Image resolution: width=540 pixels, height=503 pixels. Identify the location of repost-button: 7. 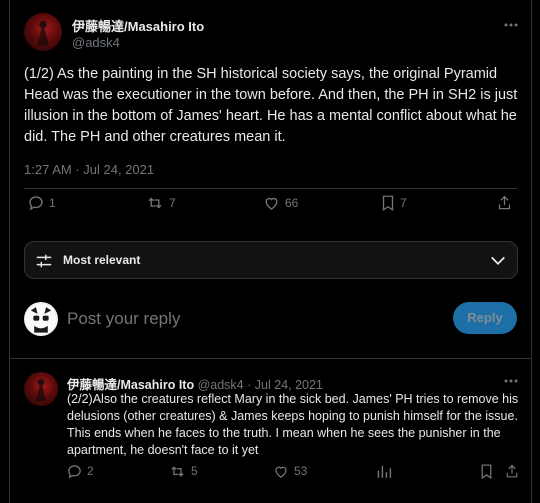
(160, 203).